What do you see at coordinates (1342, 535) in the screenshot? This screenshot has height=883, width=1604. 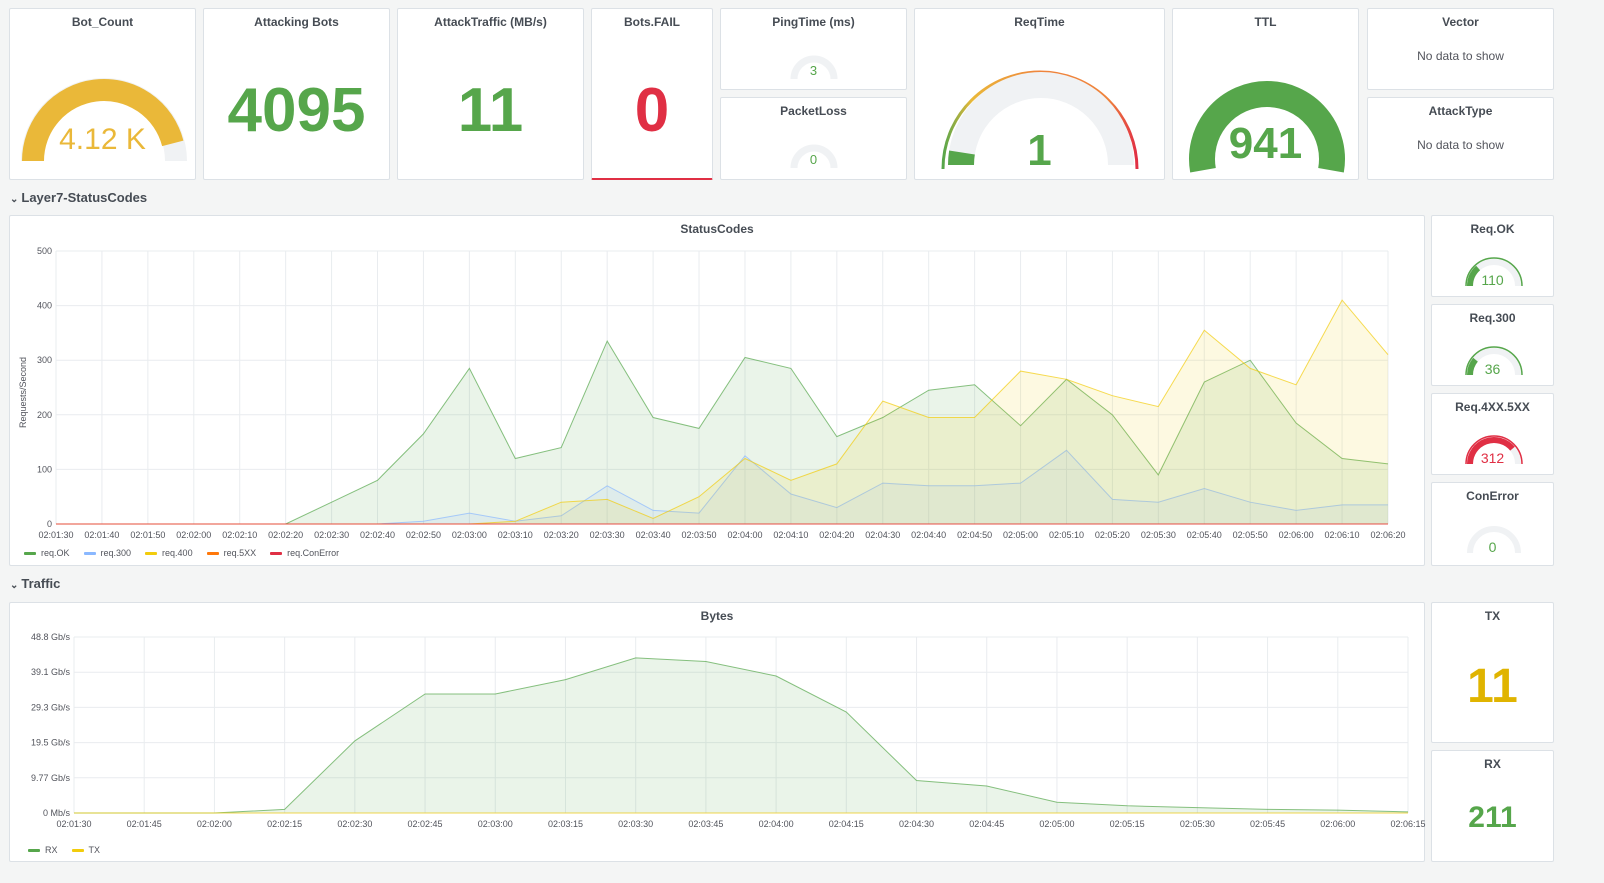 I see `x-tick-label: 02:06:10` at bounding box center [1342, 535].